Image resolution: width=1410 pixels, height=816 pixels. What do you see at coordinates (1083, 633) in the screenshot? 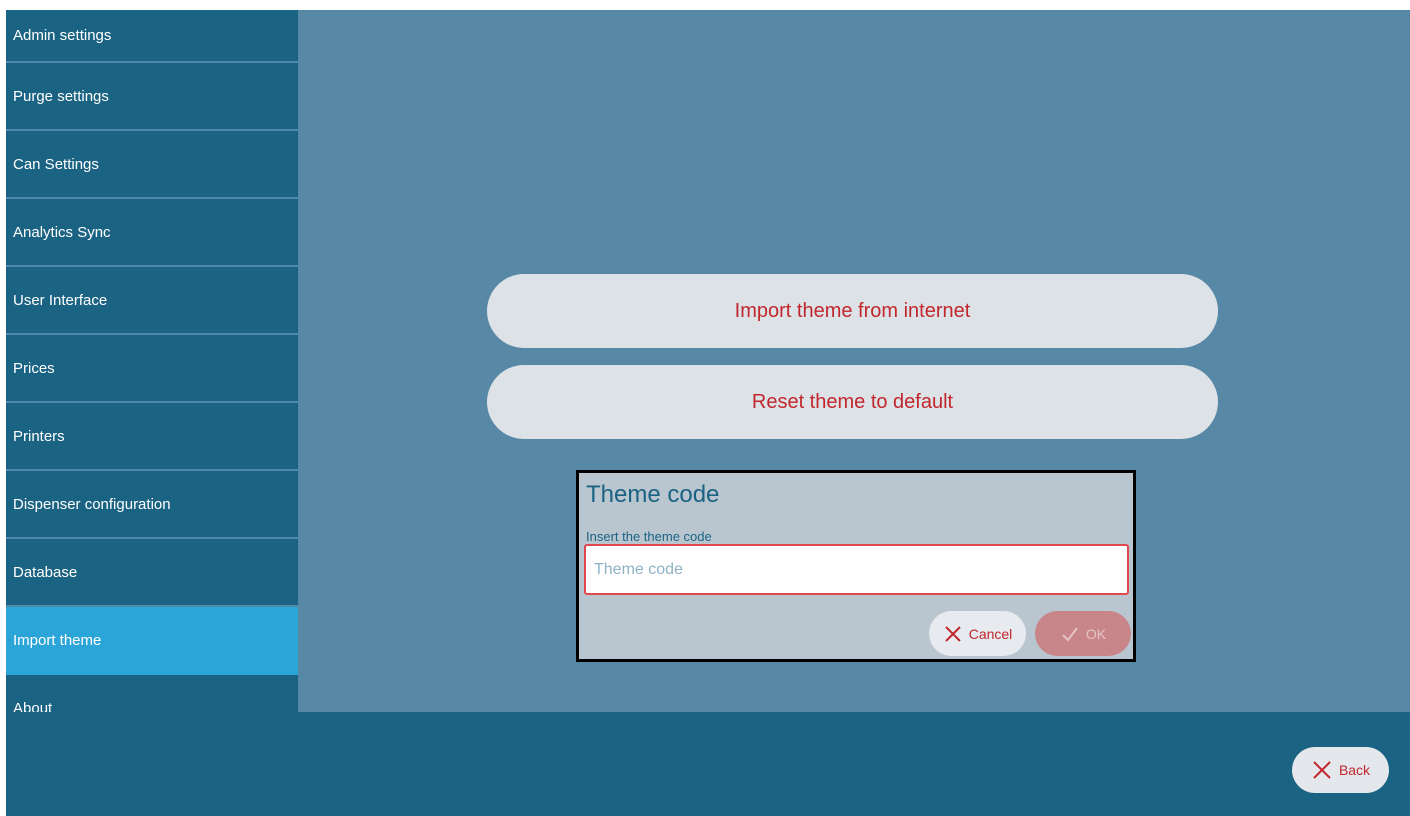
I see `ok-button: OK` at bounding box center [1083, 633].